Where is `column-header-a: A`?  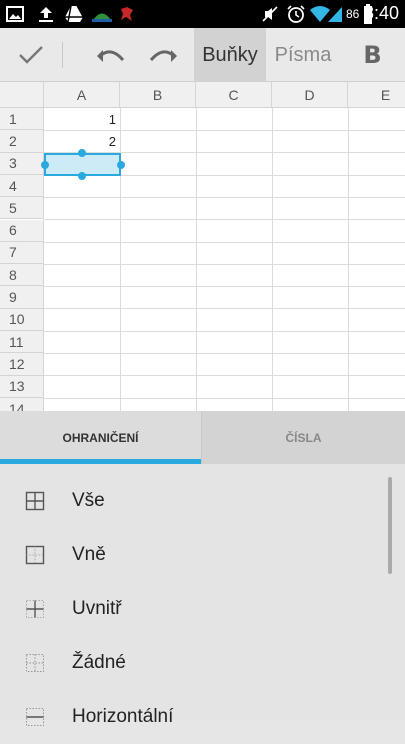 column-header-a: A is located at coordinates (82, 95).